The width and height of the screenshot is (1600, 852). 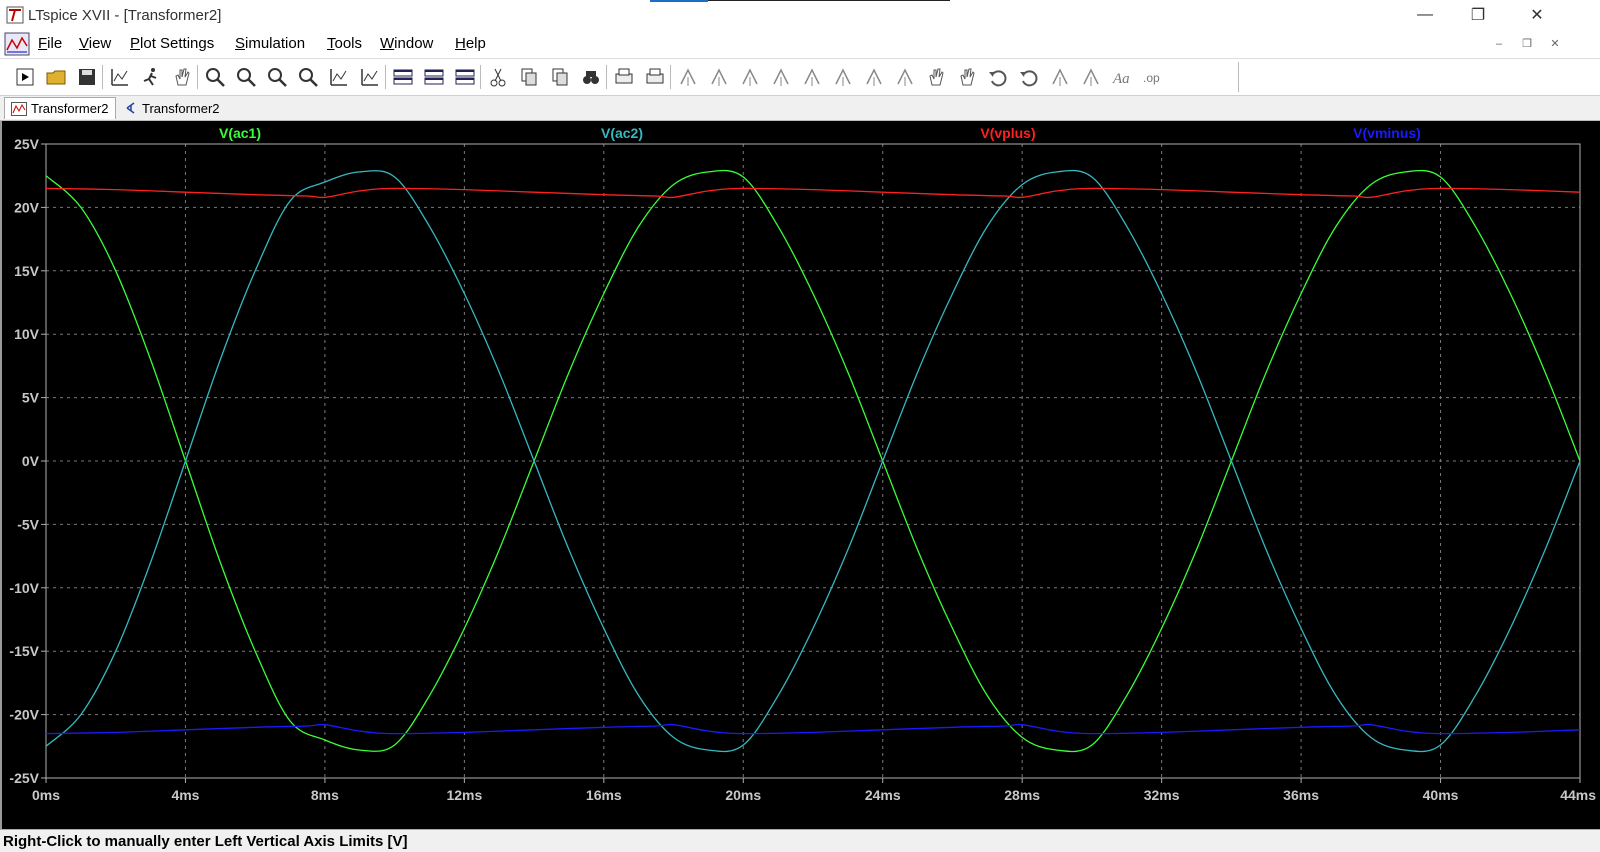 What do you see at coordinates (1499, 44) in the screenshot?
I see `mdi-minimize-button: –` at bounding box center [1499, 44].